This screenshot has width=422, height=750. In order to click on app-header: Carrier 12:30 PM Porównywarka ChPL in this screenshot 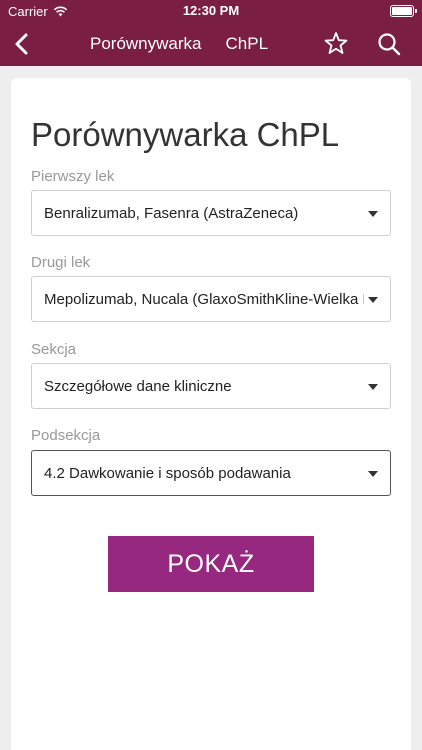, I will do `click(211, 33)`.